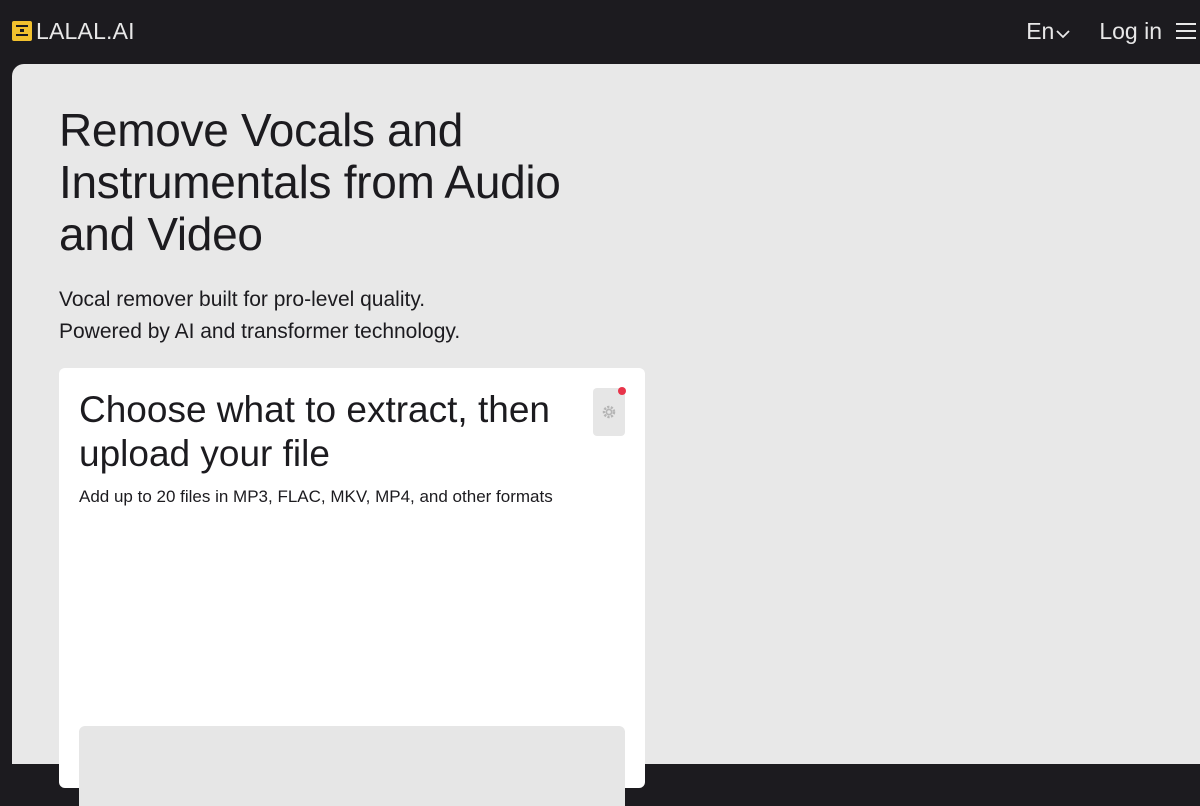  I want to click on notification-dot, so click(622, 391).